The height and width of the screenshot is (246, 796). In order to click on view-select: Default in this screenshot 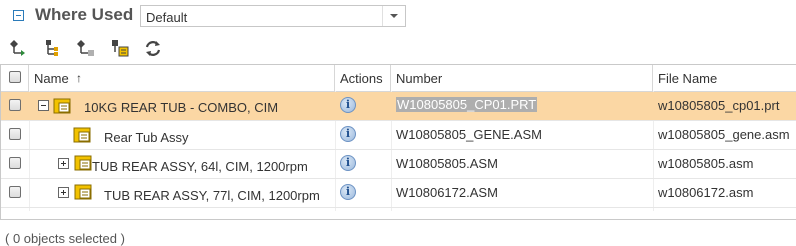, I will do `click(273, 16)`.